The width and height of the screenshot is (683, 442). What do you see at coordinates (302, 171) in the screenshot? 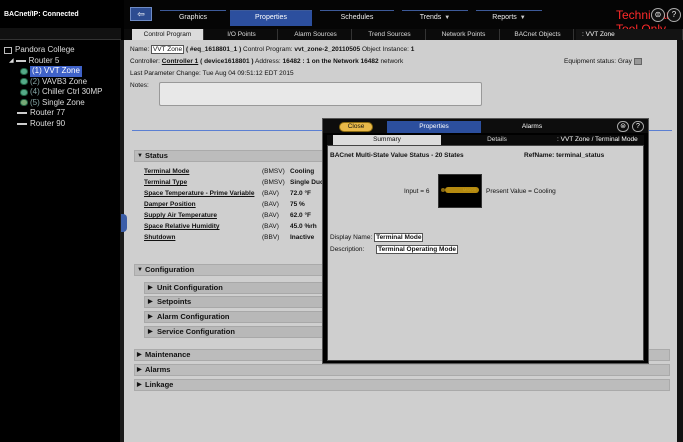
I see `point-value: Cooling` at bounding box center [302, 171].